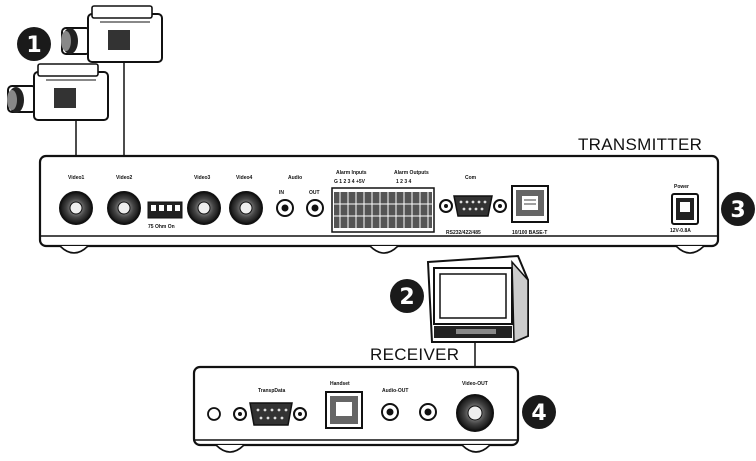  Describe the element at coordinates (411, 173) in the screenshot. I see `alarm-outputs-label: Alarm Outputs` at that location.